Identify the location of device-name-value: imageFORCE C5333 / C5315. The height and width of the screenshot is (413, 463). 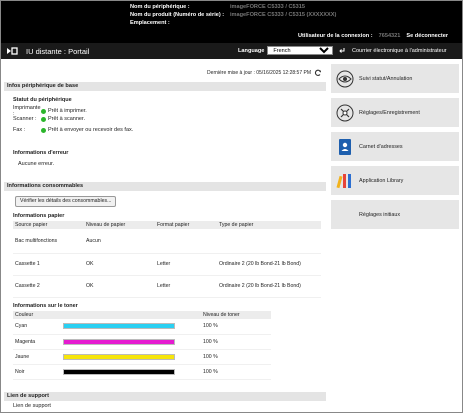
(267, 7).